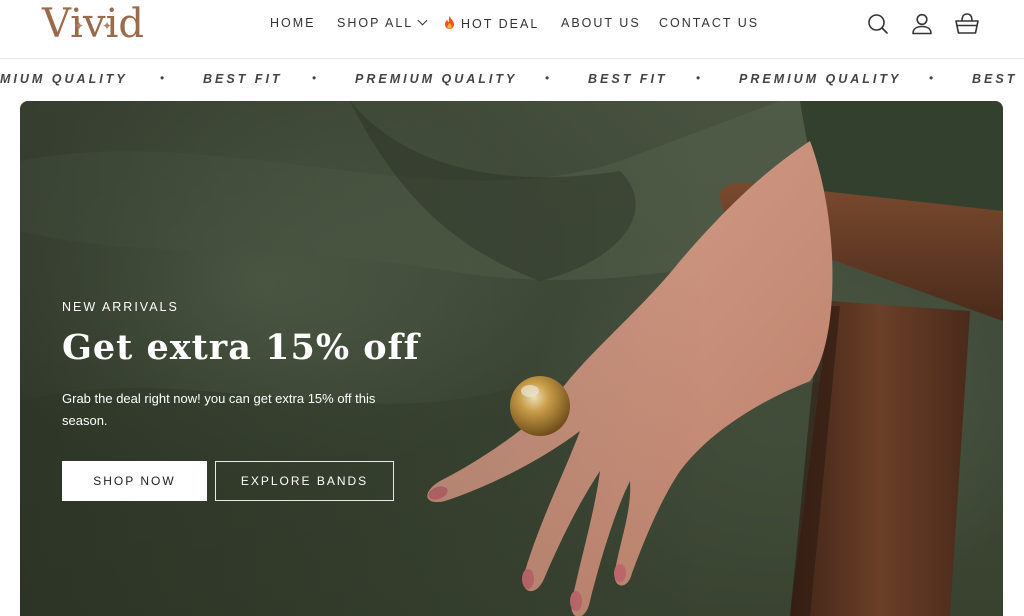 The image size is (1024, 616). Describe the element at coordinates (422, 20) in the screenshot. I see `chevron-down-icon` at that location.